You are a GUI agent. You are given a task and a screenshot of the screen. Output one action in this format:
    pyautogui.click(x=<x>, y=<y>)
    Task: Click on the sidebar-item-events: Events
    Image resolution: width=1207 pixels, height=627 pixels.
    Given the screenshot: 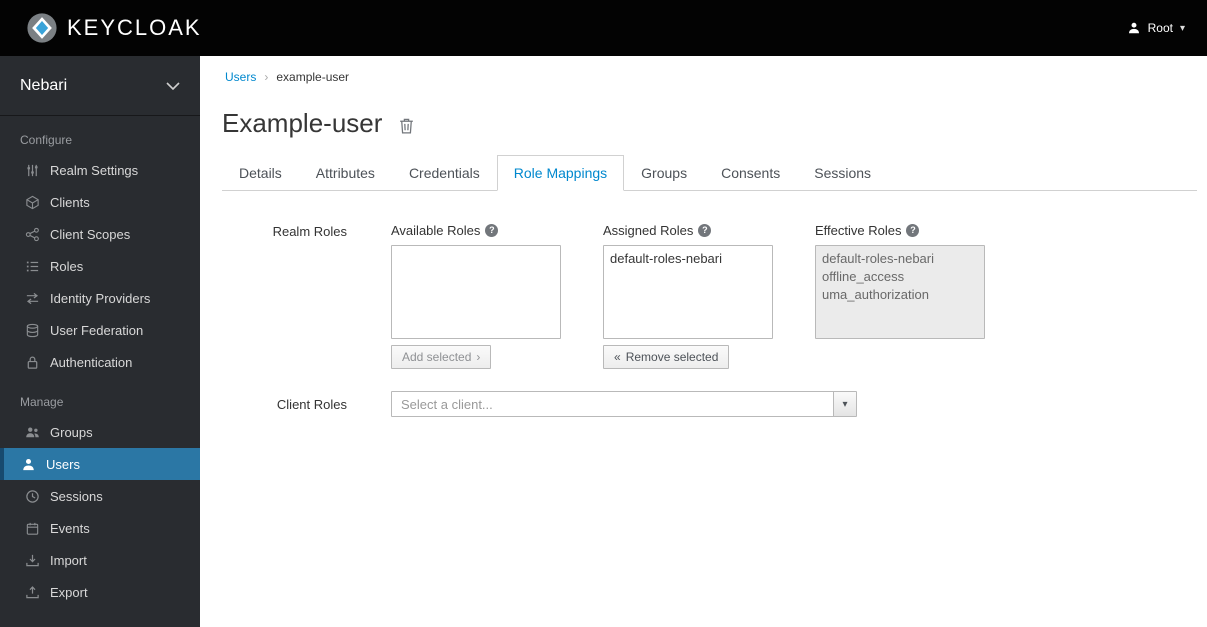 What is the action you would take?
    pyautogui.click(x=100, y=528)
    